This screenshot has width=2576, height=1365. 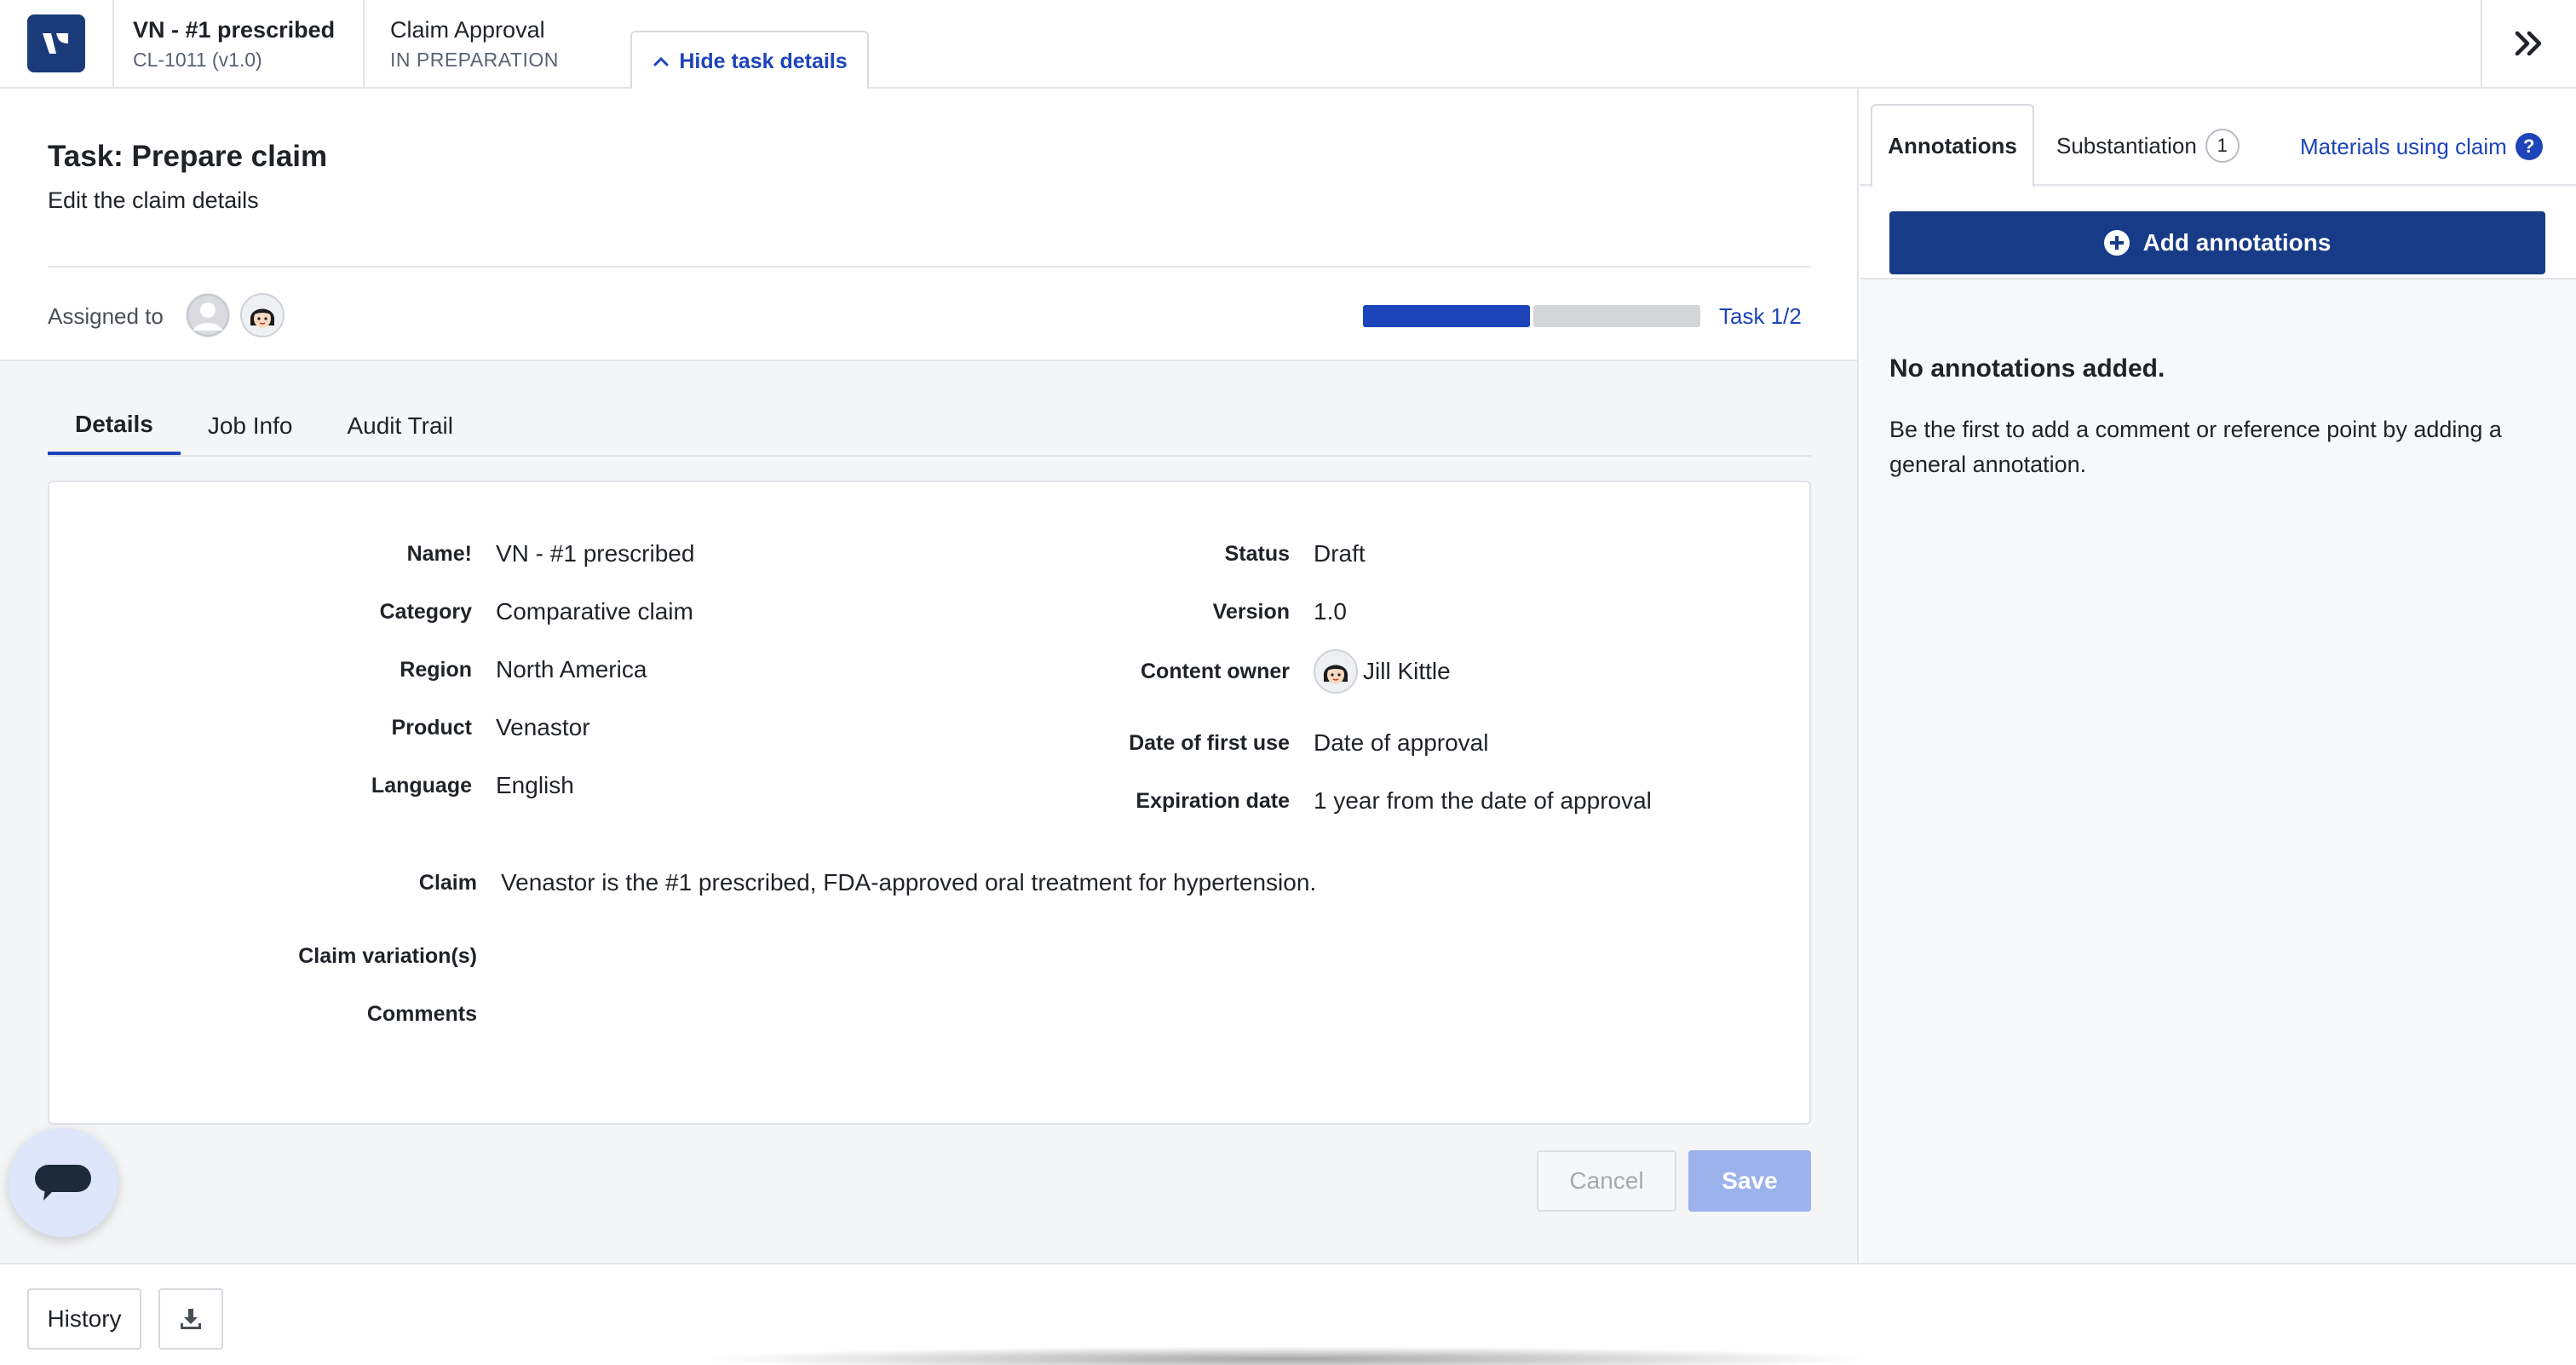 What do you see at coordinates (114, 426) in the screenshot?
I see `tab-details: Details` at bounding box center [114, 426].